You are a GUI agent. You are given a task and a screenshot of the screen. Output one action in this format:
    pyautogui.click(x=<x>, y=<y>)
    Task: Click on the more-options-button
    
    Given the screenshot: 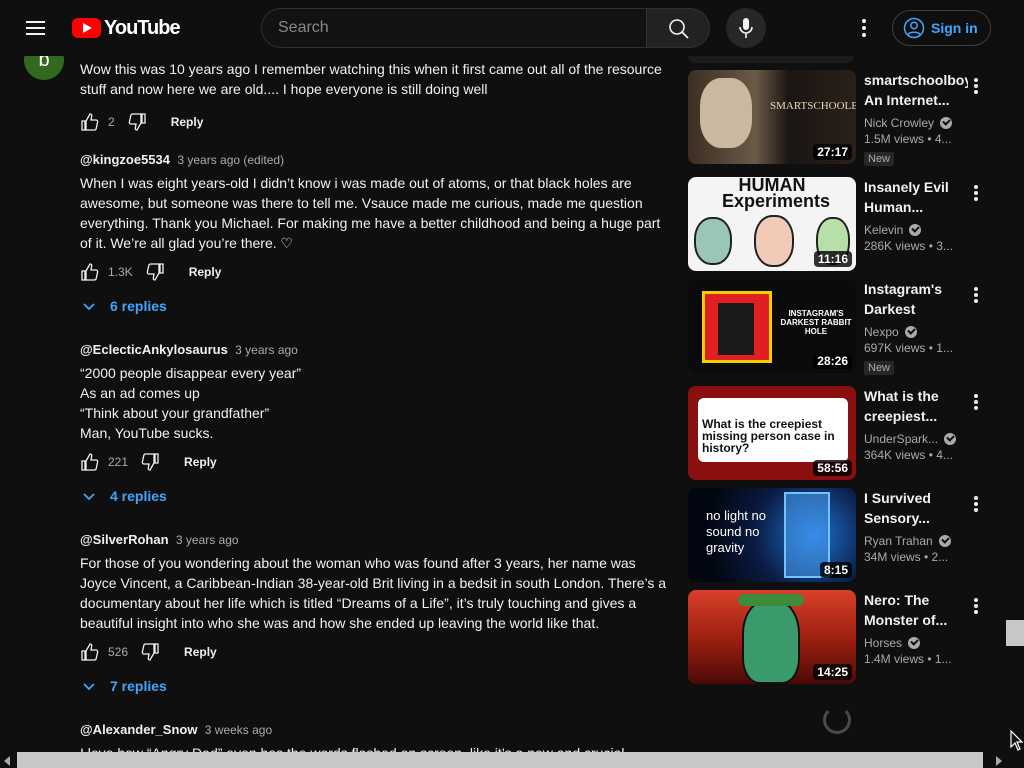 What is the action you would take?
    pyautogui.click(x=864, y=28)
    